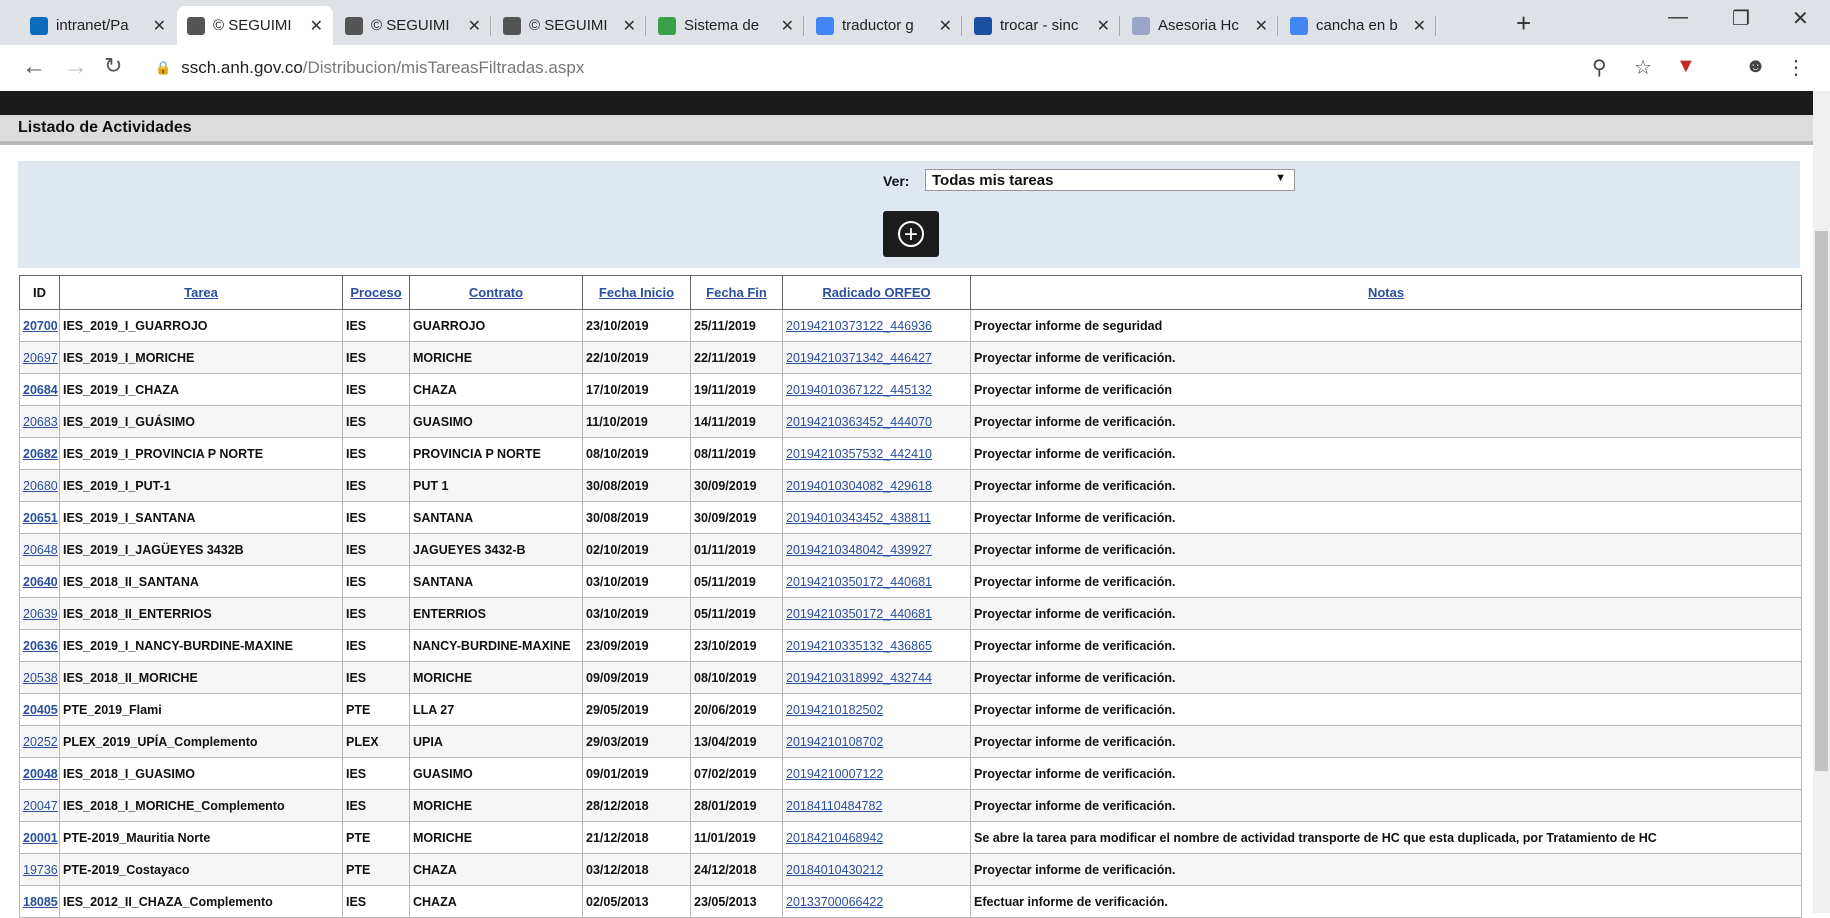 This screenshot has height=918, width=1830. What do you see at coordinates (98, 25) in the screenshot?
I see `browser-tab: intranet/Pa ✕` at bounding box center [98, 25].